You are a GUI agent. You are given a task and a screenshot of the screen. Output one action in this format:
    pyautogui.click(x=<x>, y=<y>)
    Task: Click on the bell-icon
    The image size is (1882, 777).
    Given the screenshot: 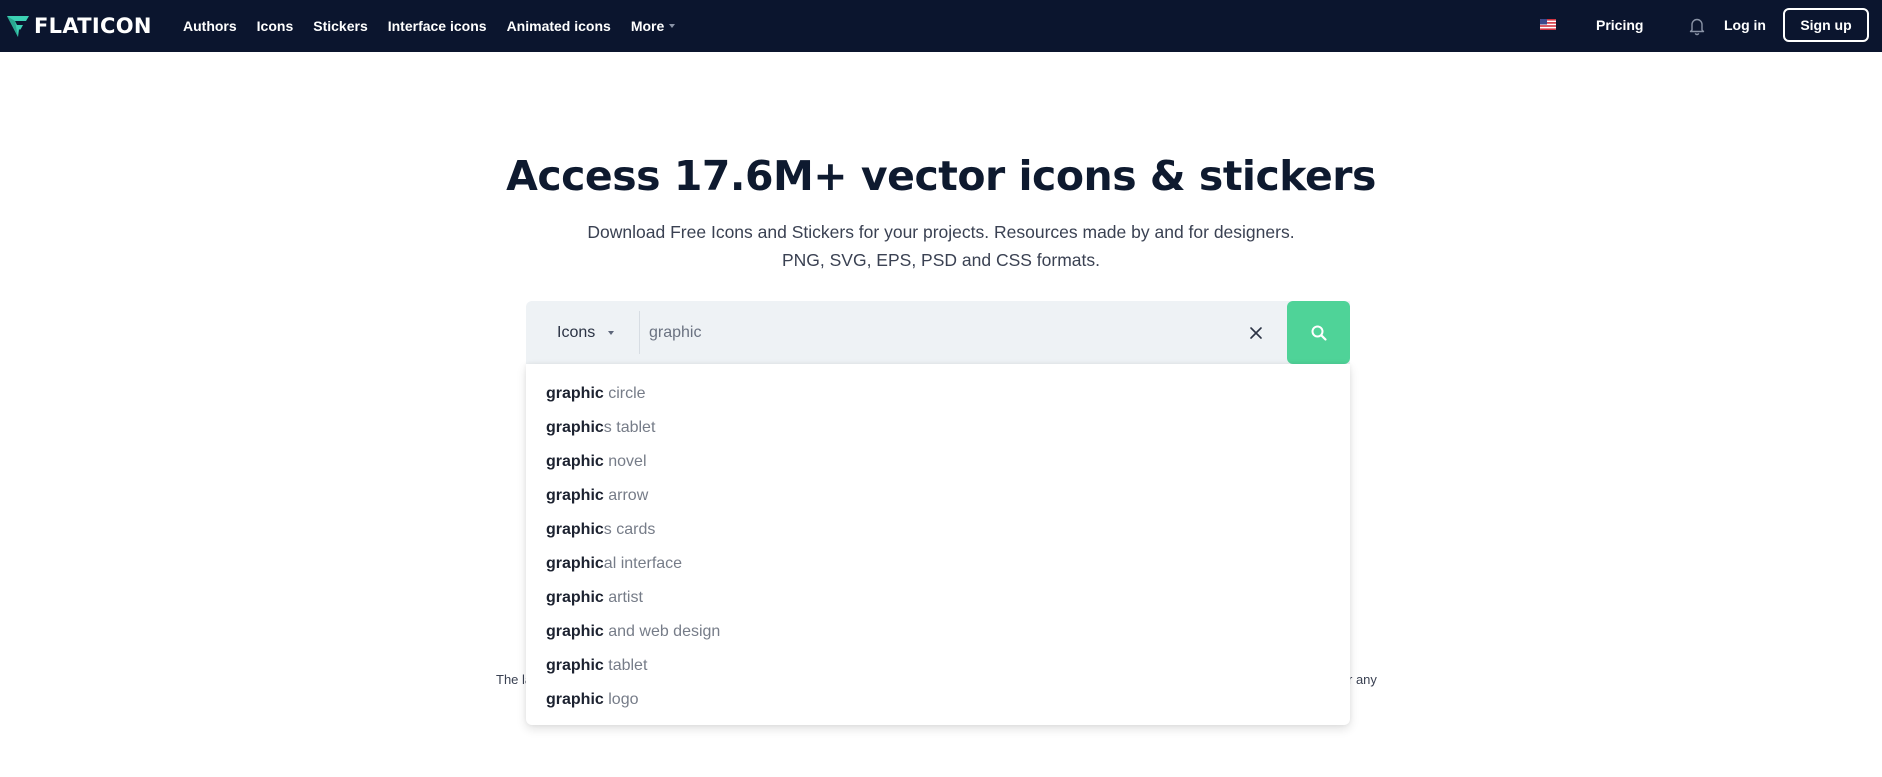 What is the action you would take?
    pyautogui.click(x=1697, y=26)
    